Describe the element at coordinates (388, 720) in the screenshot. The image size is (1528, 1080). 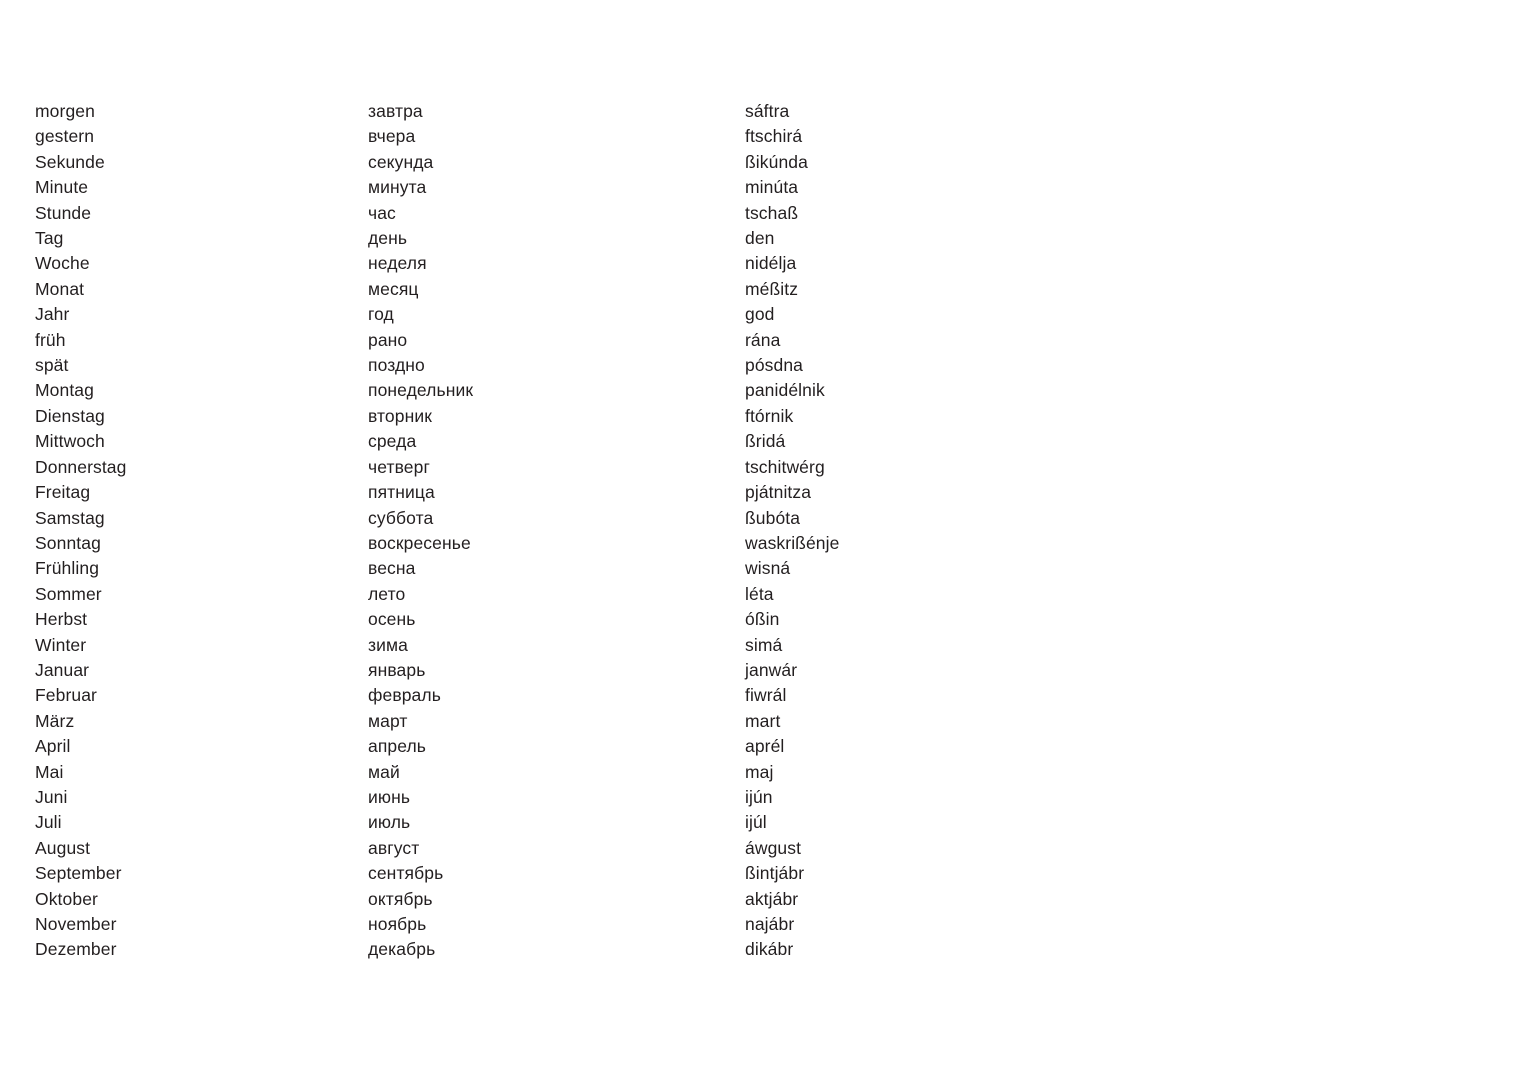
I see `cell-russian: март` at that location.